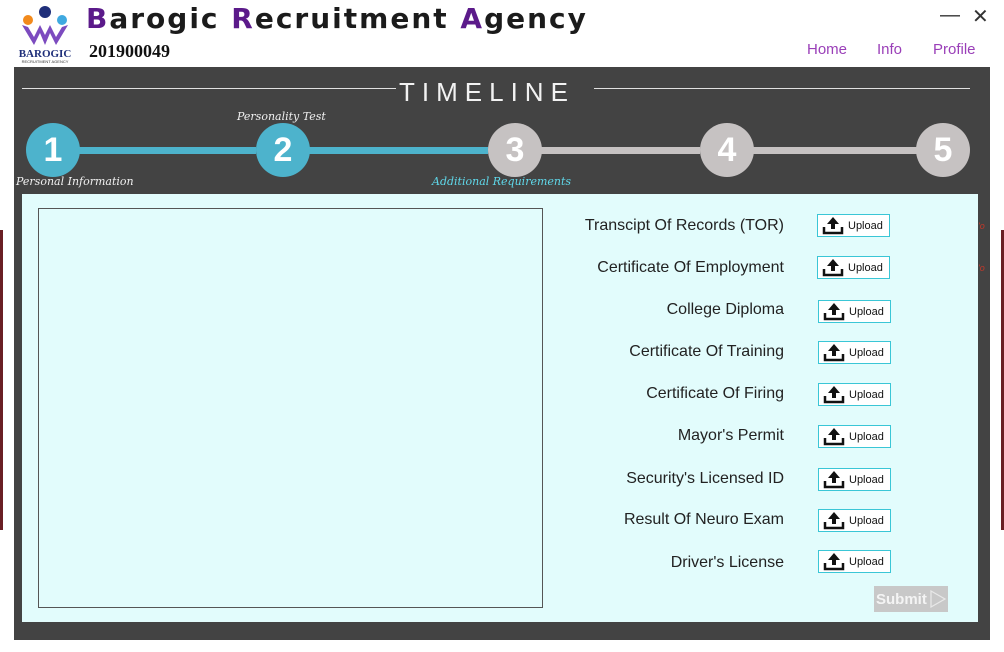 This screenshot has width=1004, height=652. What do you see at coordinates (243, 18) in the screenshot?
I see `title-capital: R` at bounding box center [243, 18].